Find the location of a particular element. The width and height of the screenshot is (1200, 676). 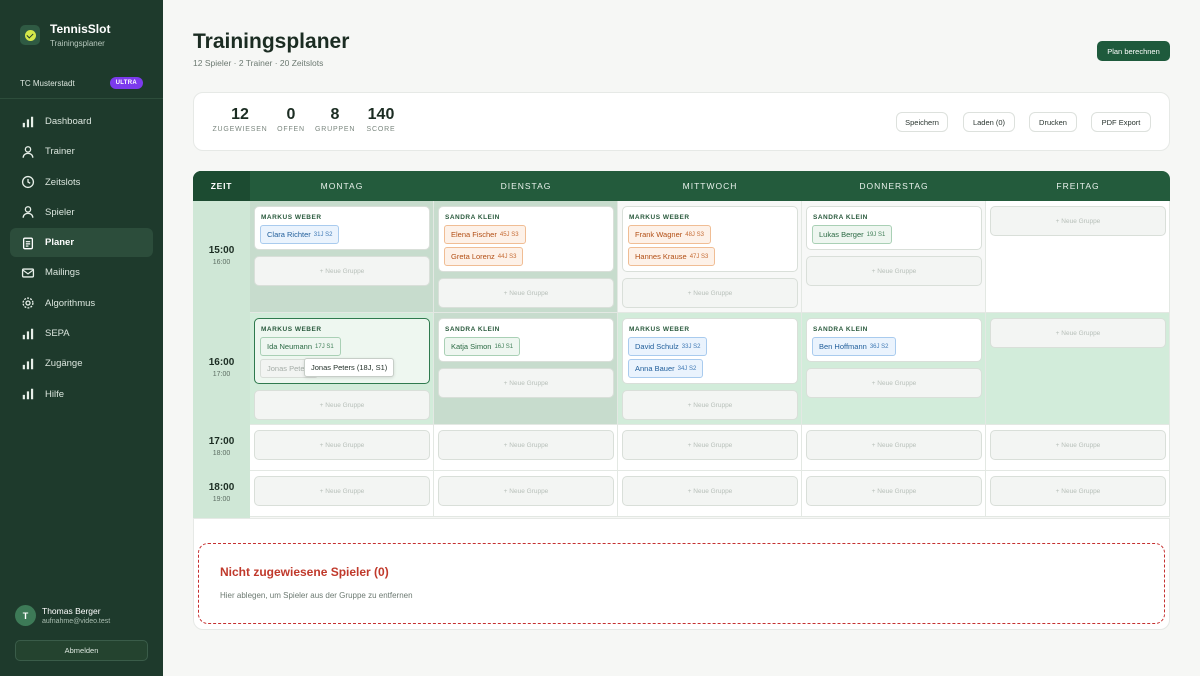

sidebar-item-zeitslots: Zeitslots is located at coordinates (81, 182).